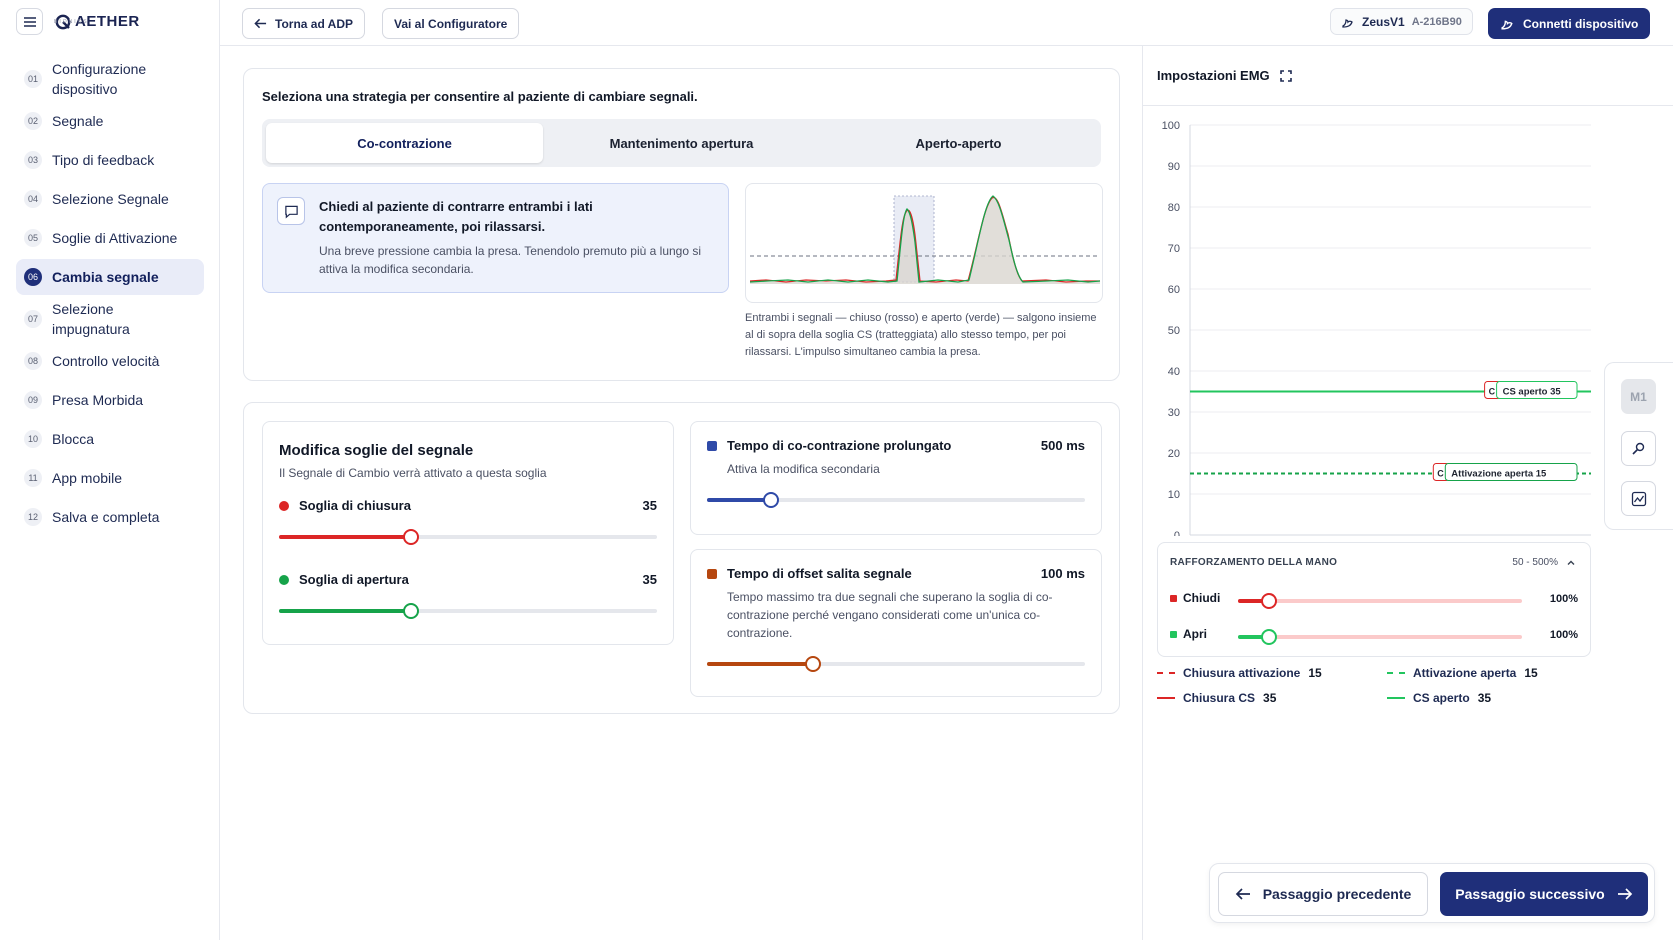  Describe the element at coordinates (1254, 562) in the screenshot. I see `reinforcement-title: RAFFORZAMENTO DELLA MANO` at that location.